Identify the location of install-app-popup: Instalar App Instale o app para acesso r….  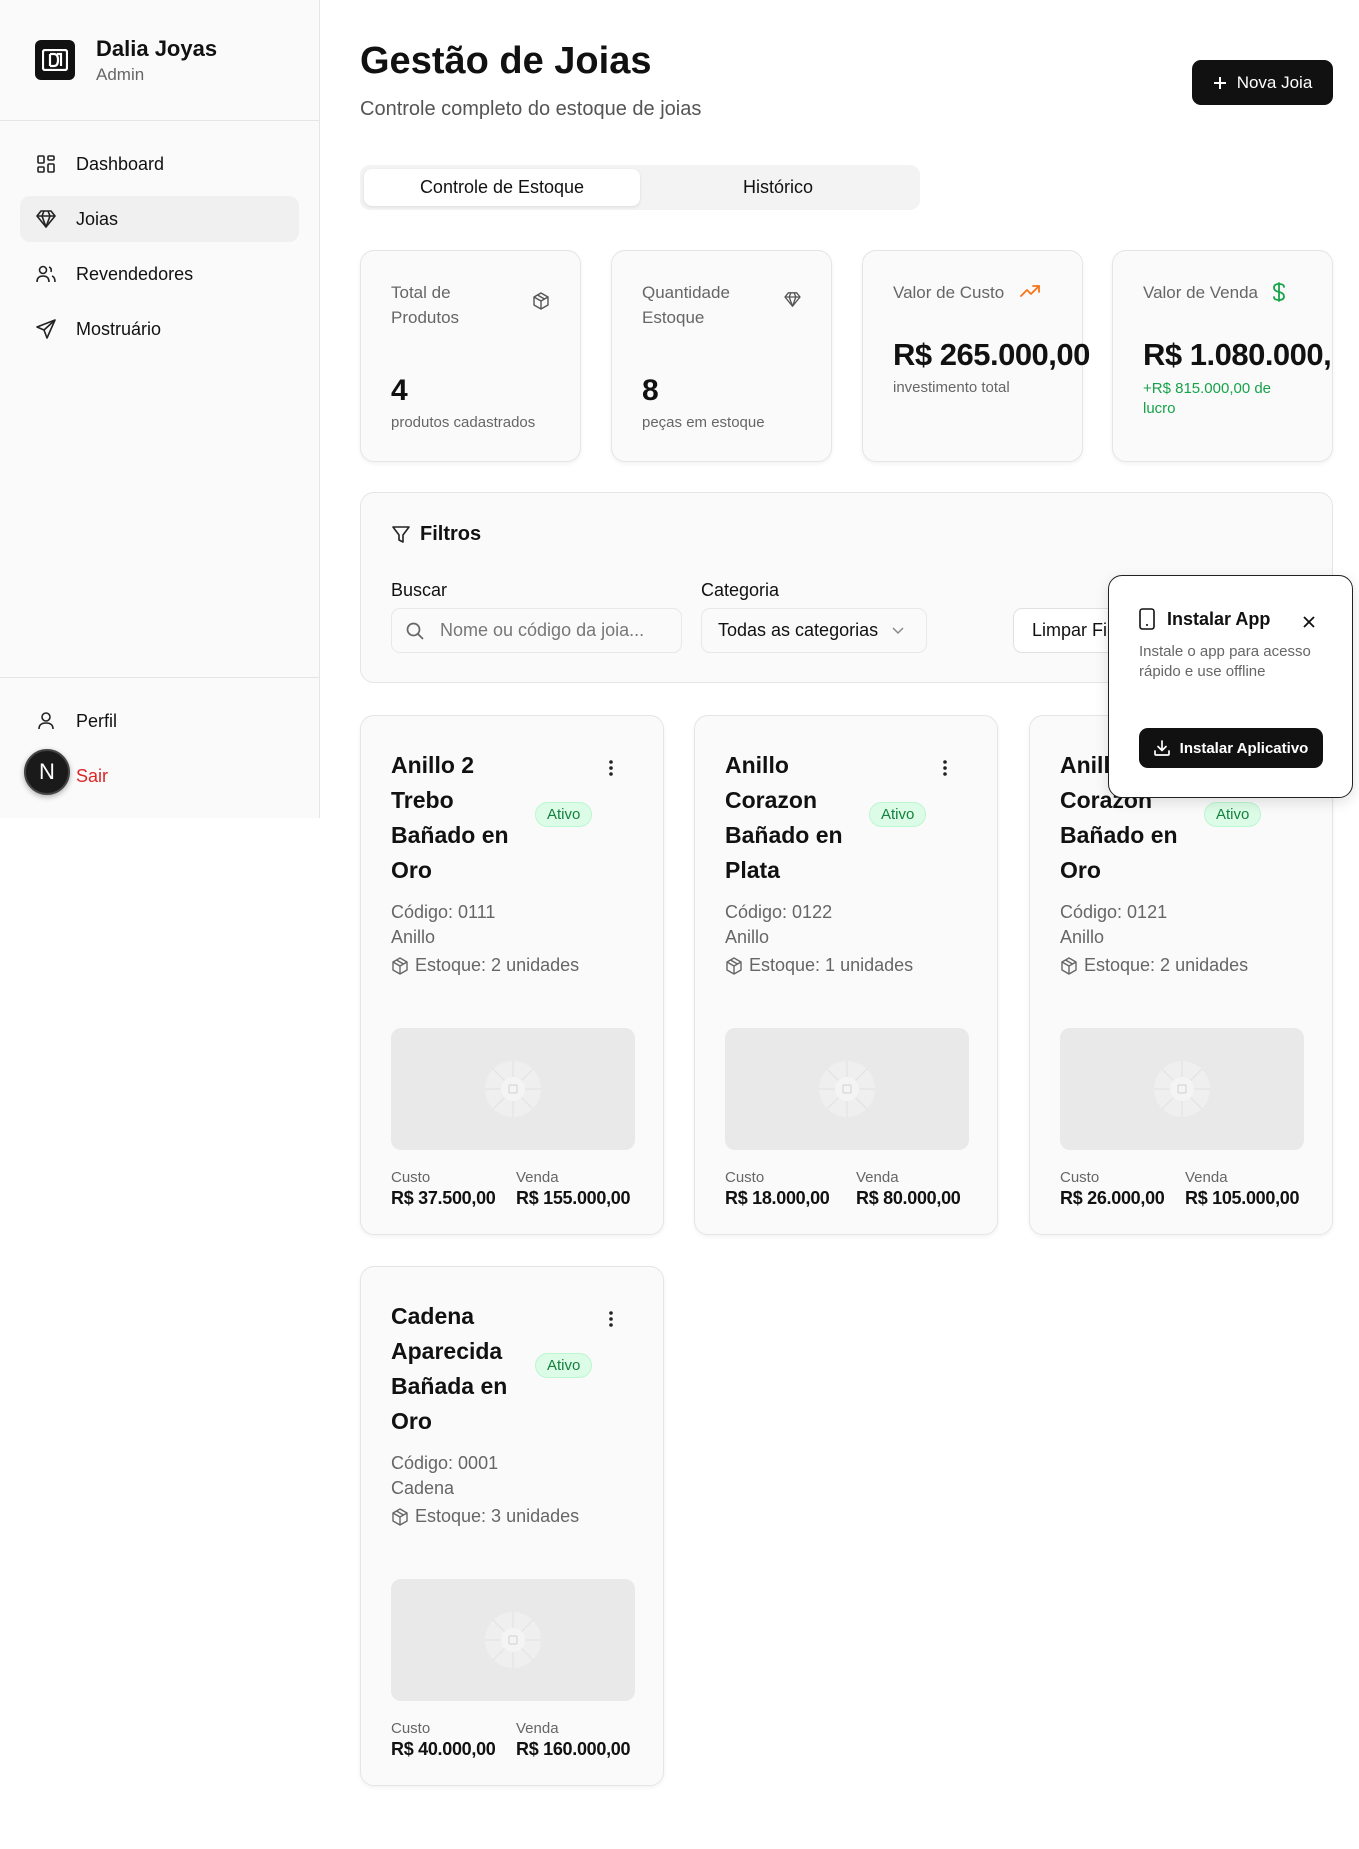
(1230, 686).